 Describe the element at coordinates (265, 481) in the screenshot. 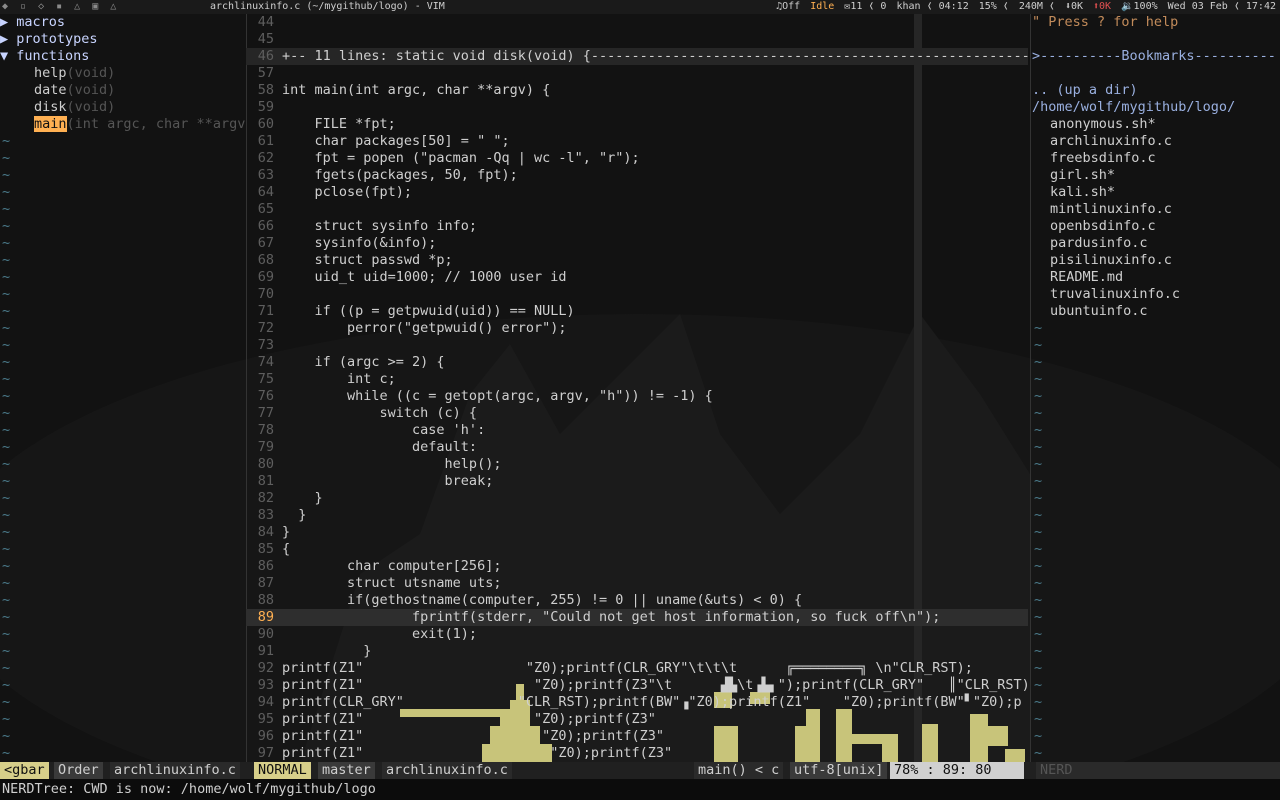

I see `line-number: 81` at that location.